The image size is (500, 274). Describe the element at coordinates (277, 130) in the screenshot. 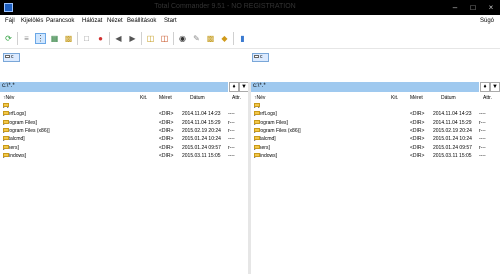

I see `file-name: [Program Files (x86)]` at that location.